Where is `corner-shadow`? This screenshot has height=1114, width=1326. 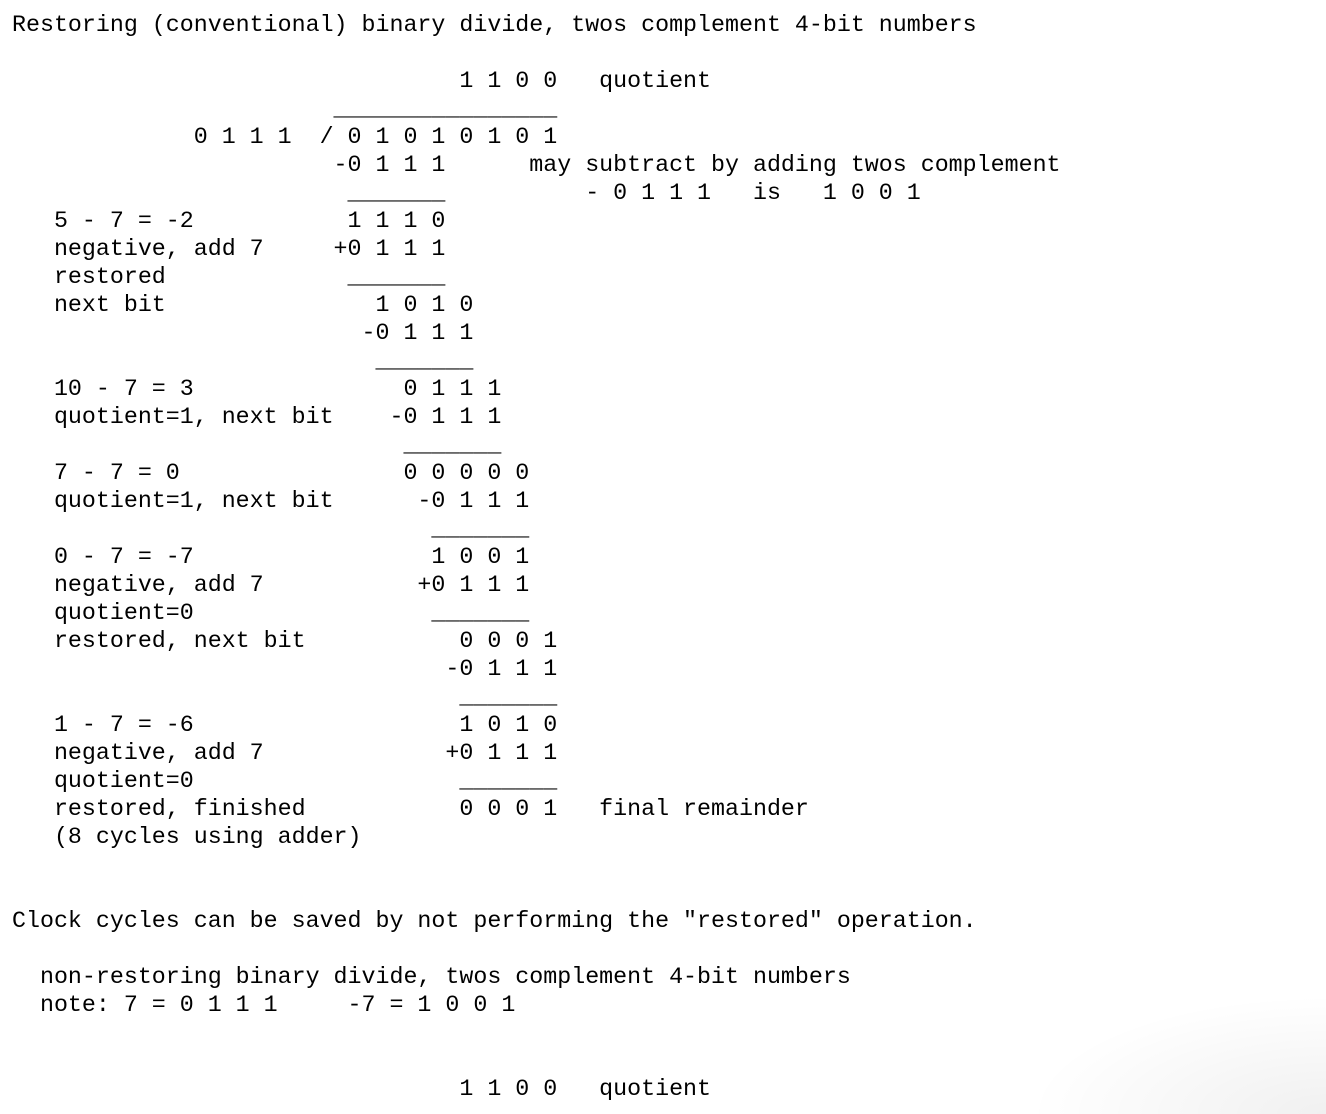
corner-shadow is located at coordinates (1176, 1054).